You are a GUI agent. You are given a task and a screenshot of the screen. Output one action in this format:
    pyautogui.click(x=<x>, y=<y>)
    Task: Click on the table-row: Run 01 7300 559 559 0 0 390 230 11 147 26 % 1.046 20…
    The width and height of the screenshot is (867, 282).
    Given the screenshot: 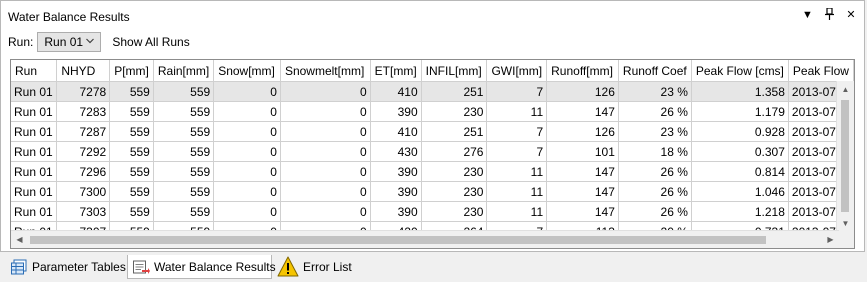 What is the action you would take?
    pyautogui.click(x=432, y=191)
    